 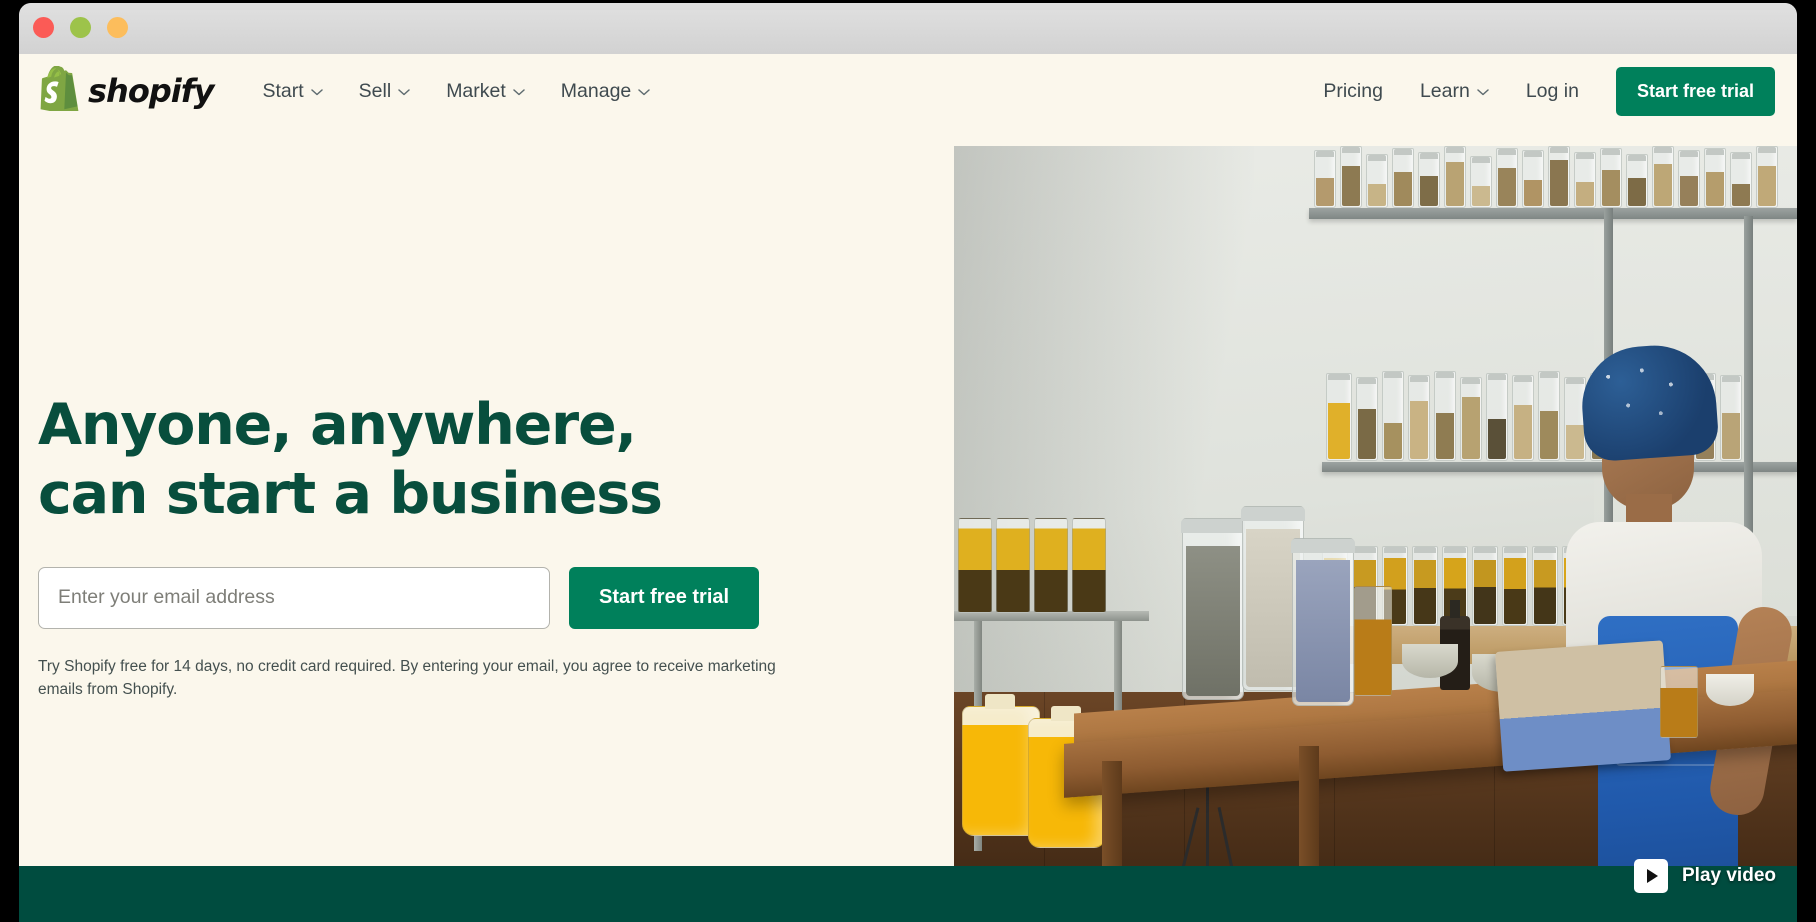 I want to click on bottom-green-band, so click(x=908, y=894).